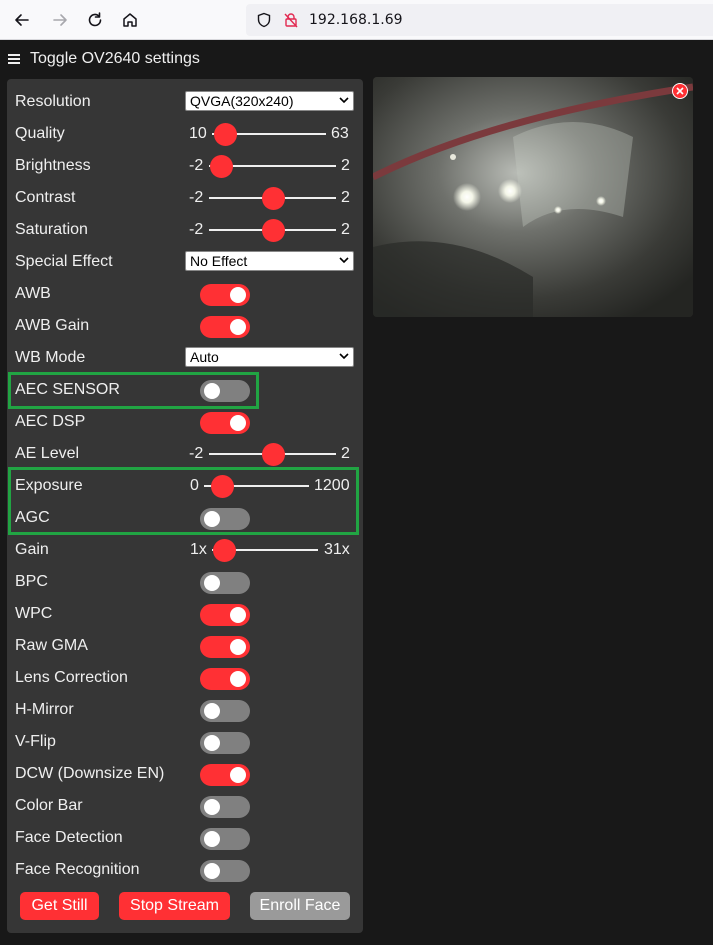 The height and width of the screenshot is (945, 713). I want to click on awb-gain-toggle, so click(225, 327).